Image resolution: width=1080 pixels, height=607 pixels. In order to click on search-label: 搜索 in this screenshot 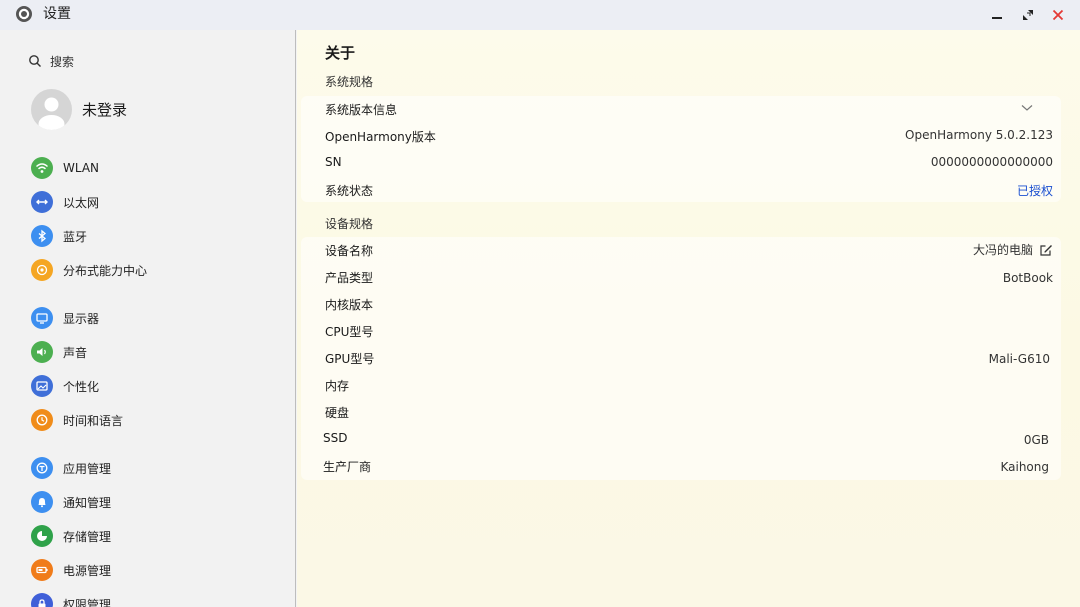, I will do `click(62, 61)`.